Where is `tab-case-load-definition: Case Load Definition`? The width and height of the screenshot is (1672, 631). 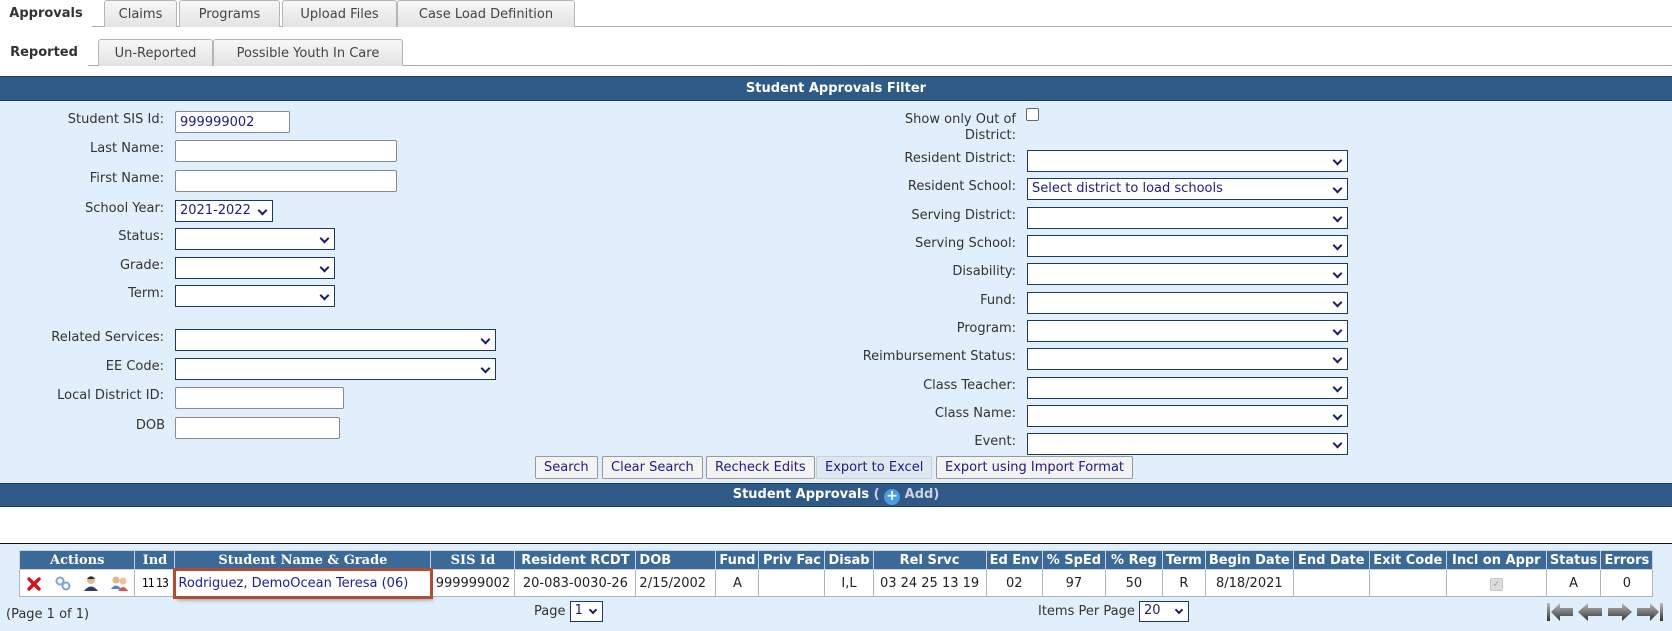 tab-case-load-definition: Case Load Definition is located at coordinates (486, 13).